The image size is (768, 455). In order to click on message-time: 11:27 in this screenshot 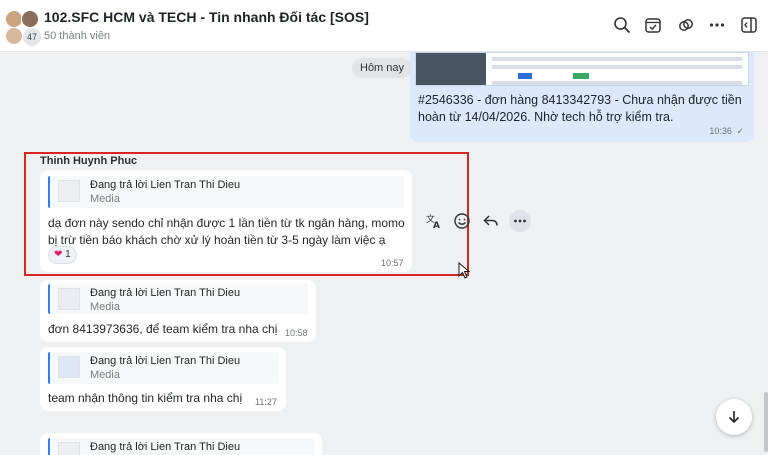, I will do `click(266, 402)`.